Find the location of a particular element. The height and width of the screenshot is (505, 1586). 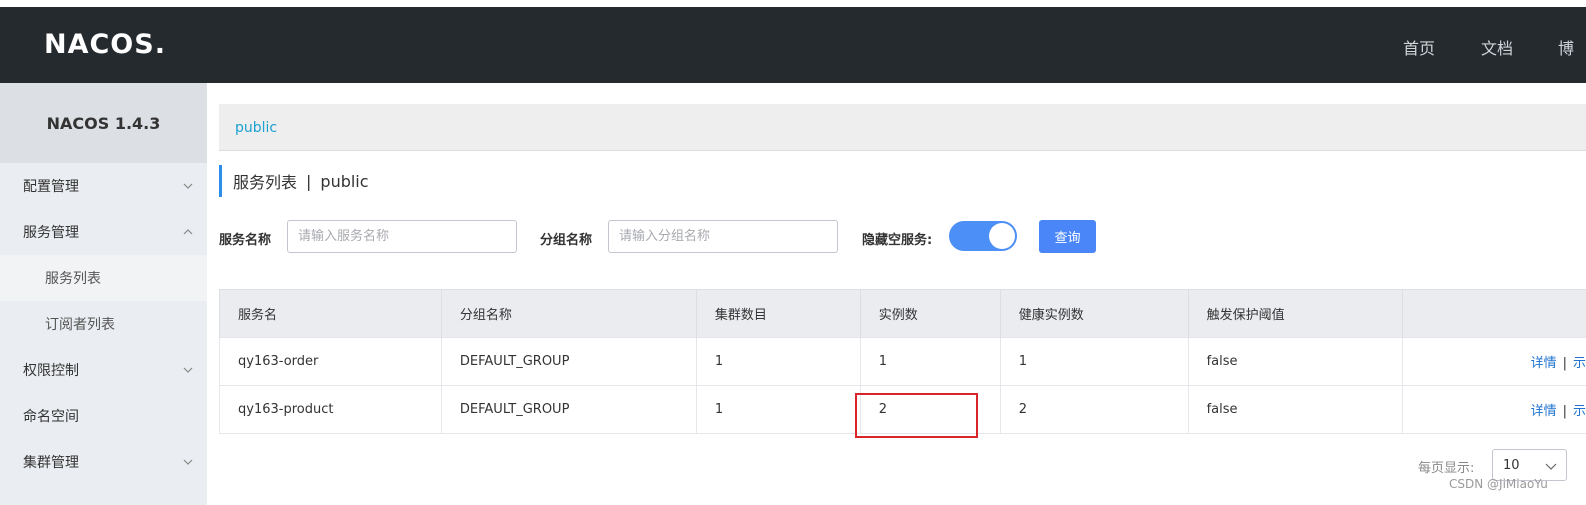

sidebar-title: NACOS 1.4.3 is located at coordinates (103, 123).